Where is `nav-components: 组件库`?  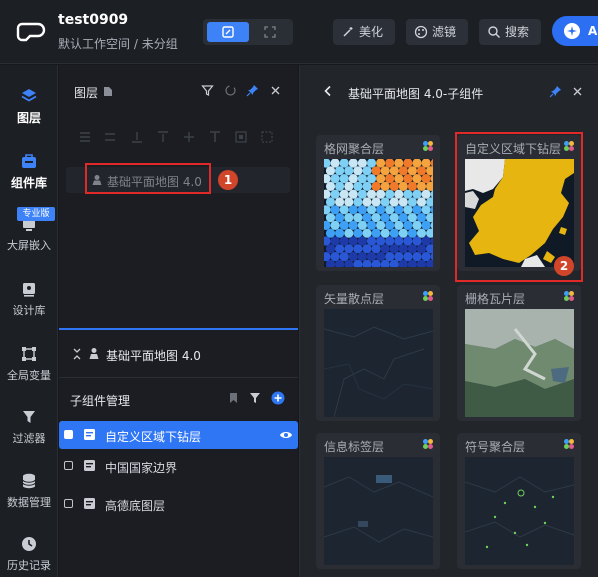
nav-components: 组件库 is located at coordinates (29, 171).